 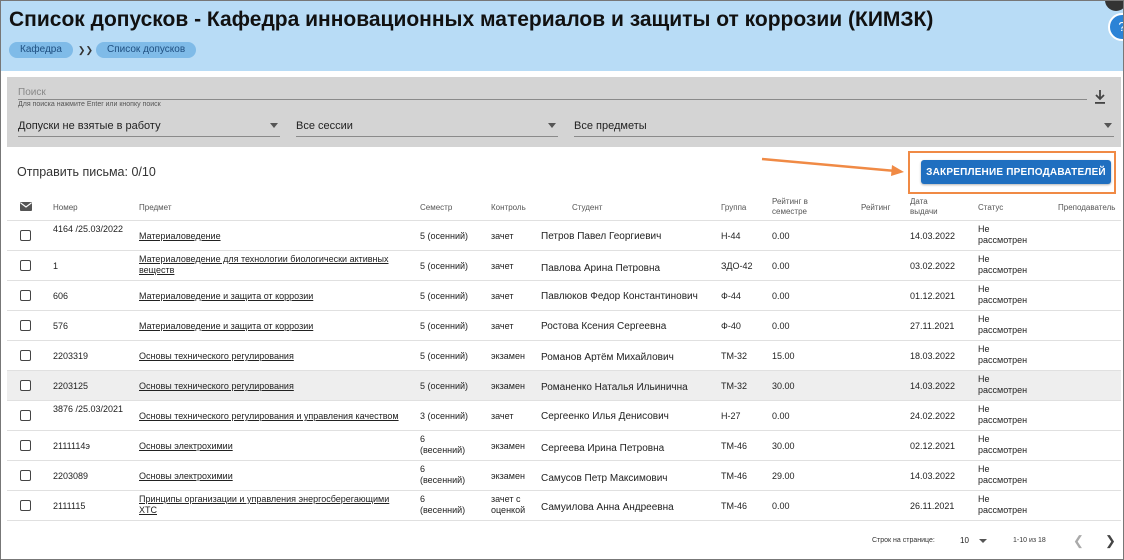 I want to click on breadcrumb-item-admissions: Список допусков, so click(x=146, y=50).